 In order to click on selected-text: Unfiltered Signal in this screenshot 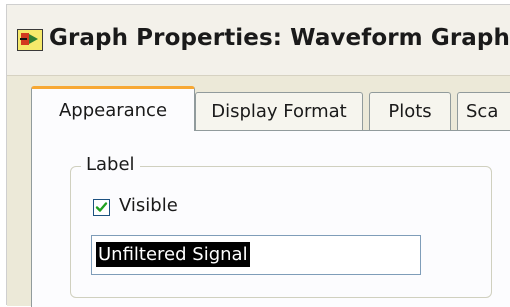, I will do `click(173, 254)`.